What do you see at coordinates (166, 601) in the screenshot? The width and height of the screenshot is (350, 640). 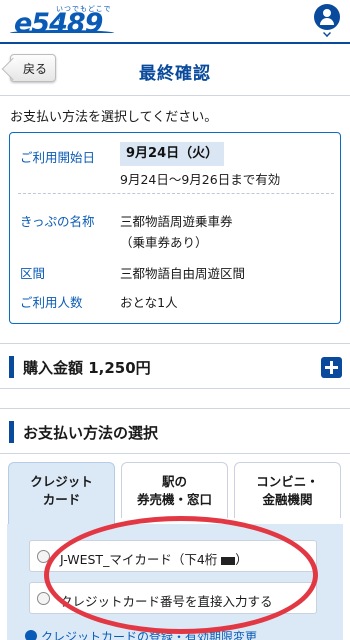 I see `direct-card-entry-label: クレジットカード番号を直接入力する` at bounding box center [166, 601].